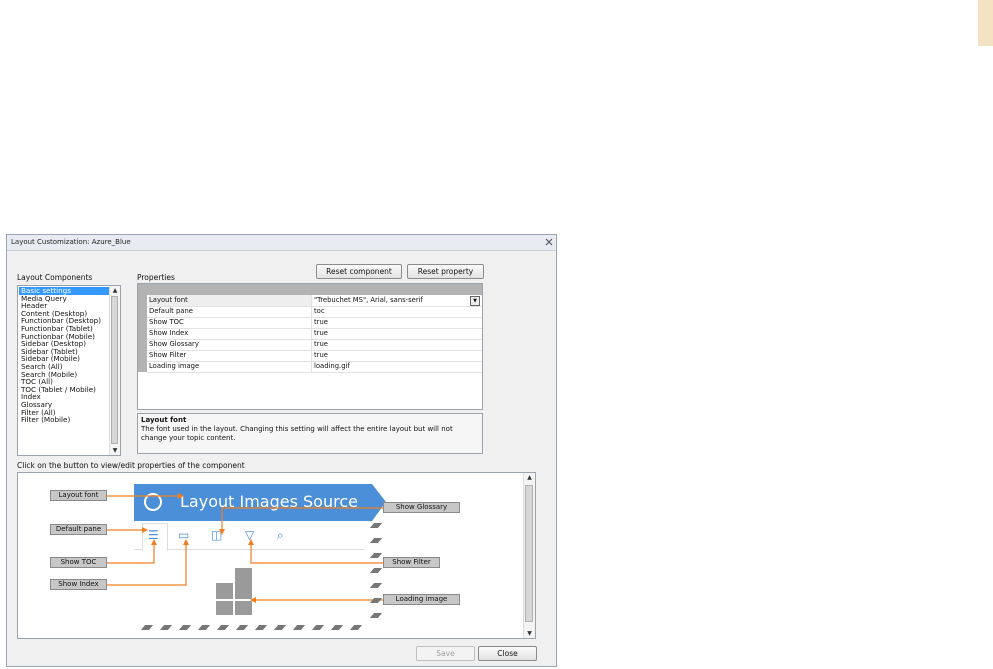 This screenshot has height=669, width=993. What do you see at coordinates (115, 290) in the screenshot?
I see `scroll-up-icon: ▲` at bounding box center [115, 290].